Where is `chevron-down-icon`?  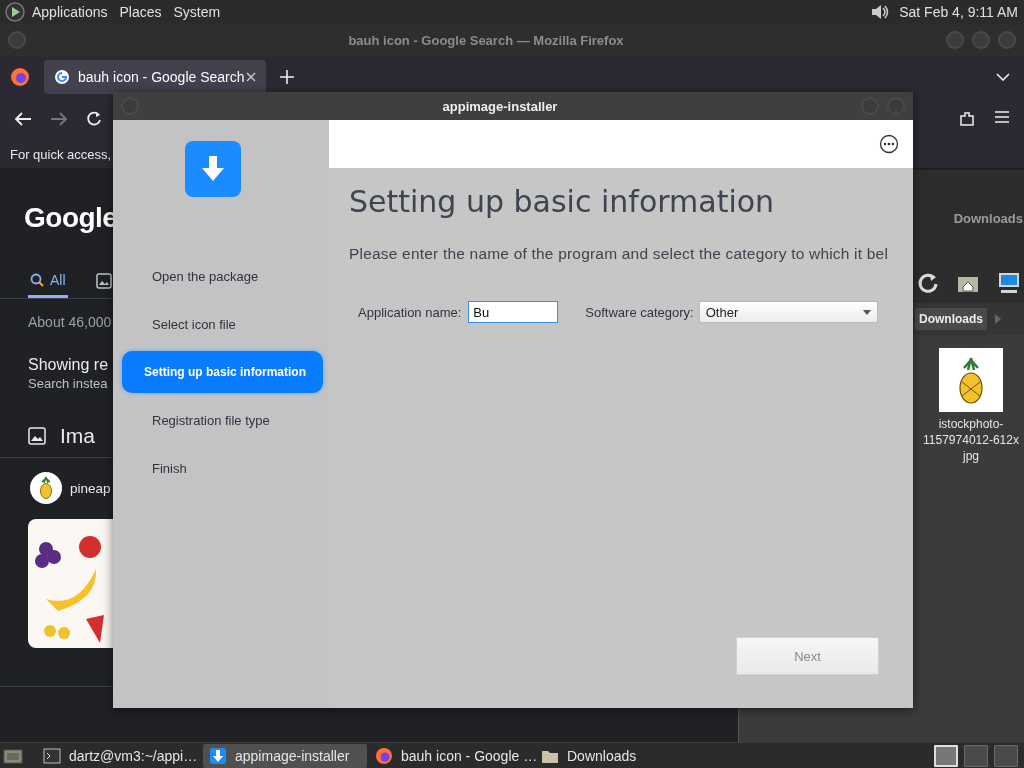 chevron-down-icon is located at coordinates (1003, 77).